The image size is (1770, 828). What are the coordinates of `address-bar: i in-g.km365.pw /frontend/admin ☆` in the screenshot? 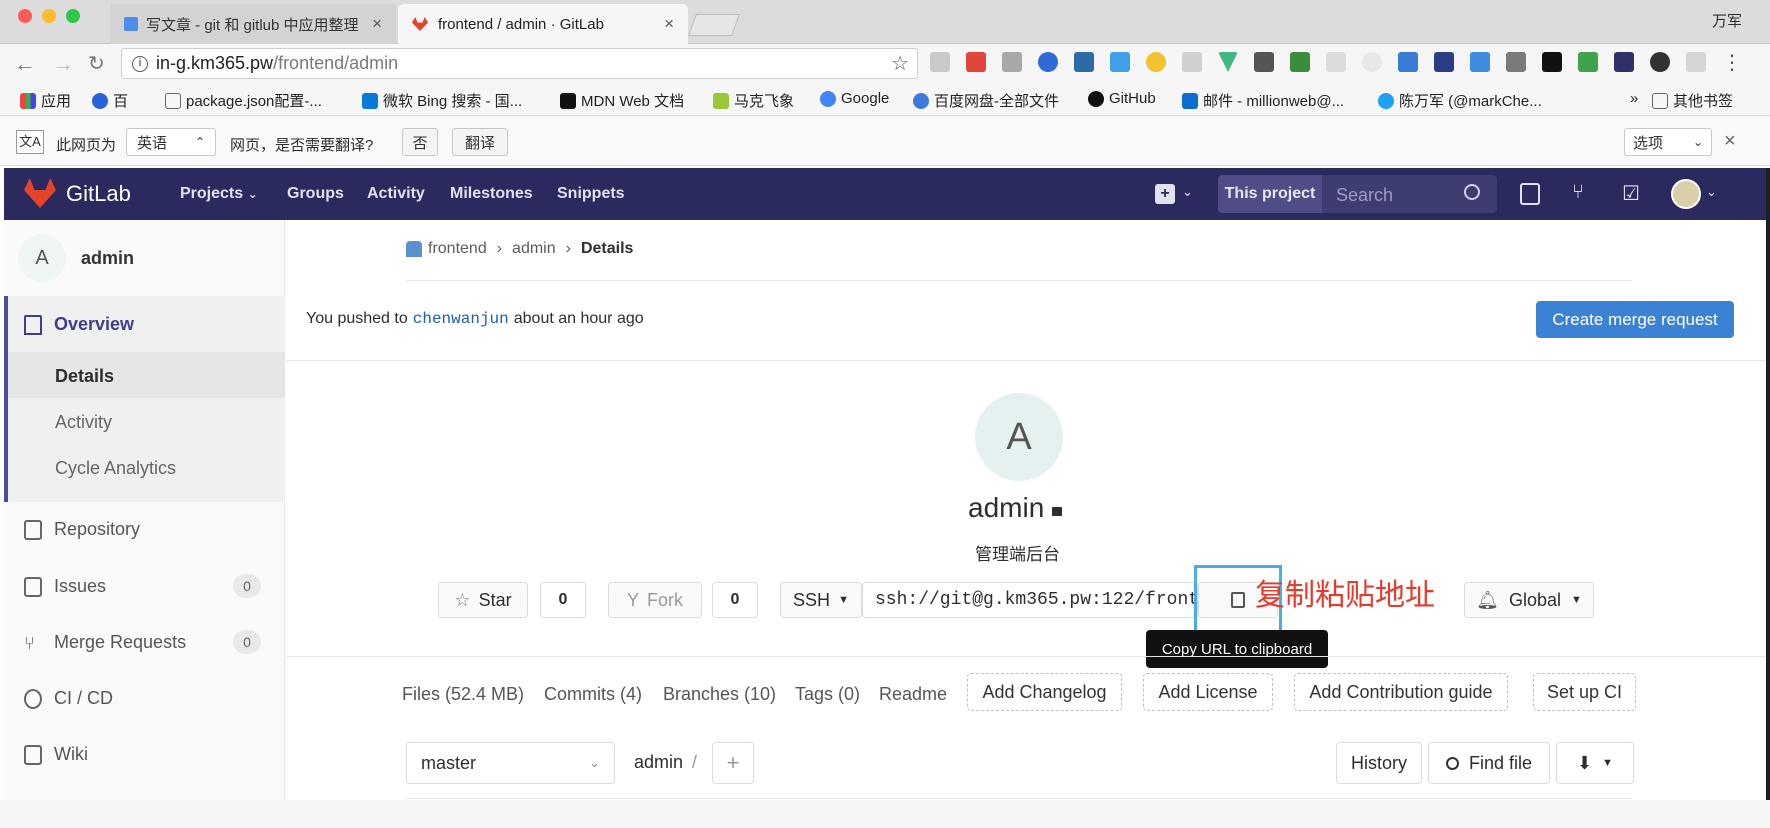 It's located at (519, 63).